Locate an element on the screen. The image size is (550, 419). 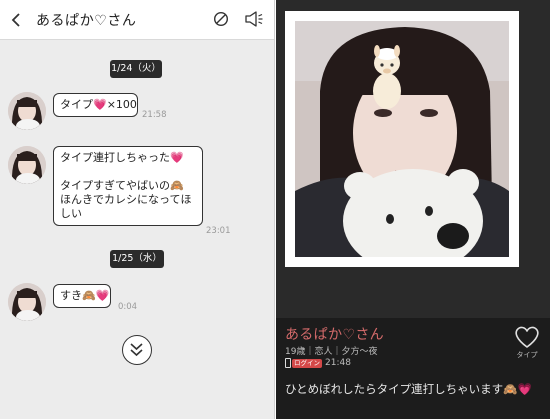
heart-icon is located at coordinates (527, 337).